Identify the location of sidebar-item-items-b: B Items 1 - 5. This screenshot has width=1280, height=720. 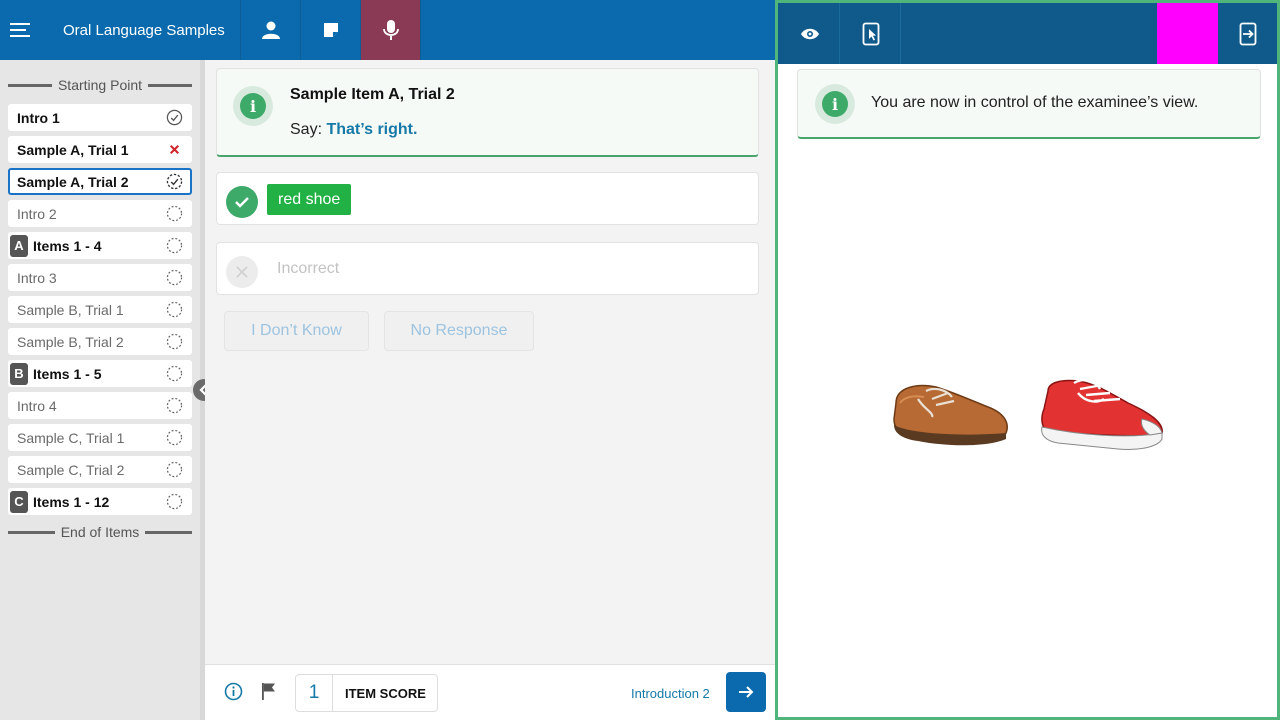
(100, 373).